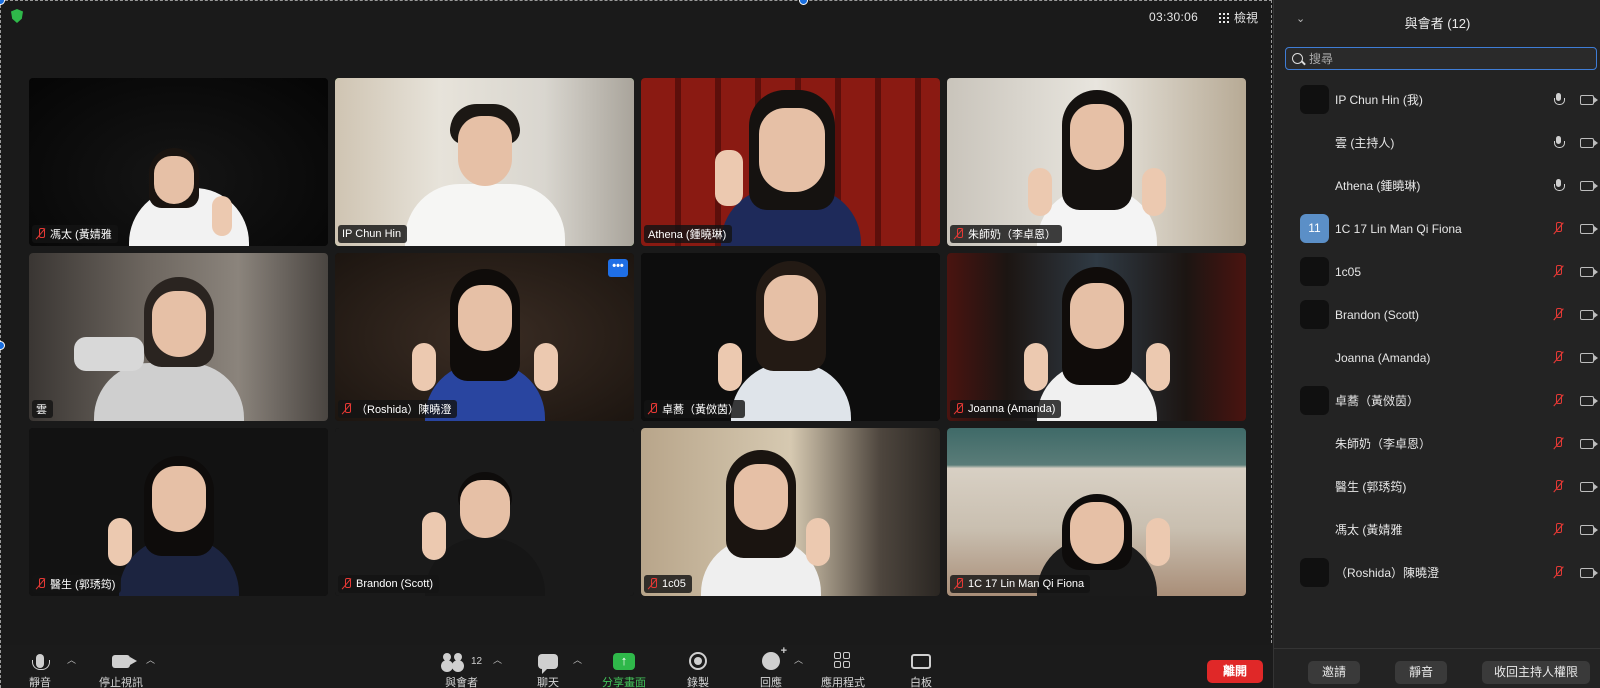  What do you see at coordinates (484, 337) in the screenshot?
I see `video-tile: ••• （Roshida）陳曉澄` at bounding box center [484, 337].